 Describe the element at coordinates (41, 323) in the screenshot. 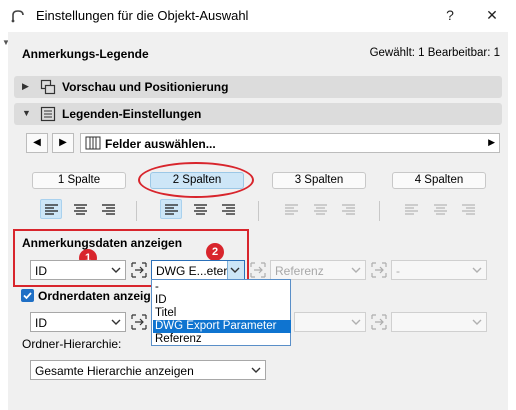

I see `folder-field-1-value: ID` at that location.